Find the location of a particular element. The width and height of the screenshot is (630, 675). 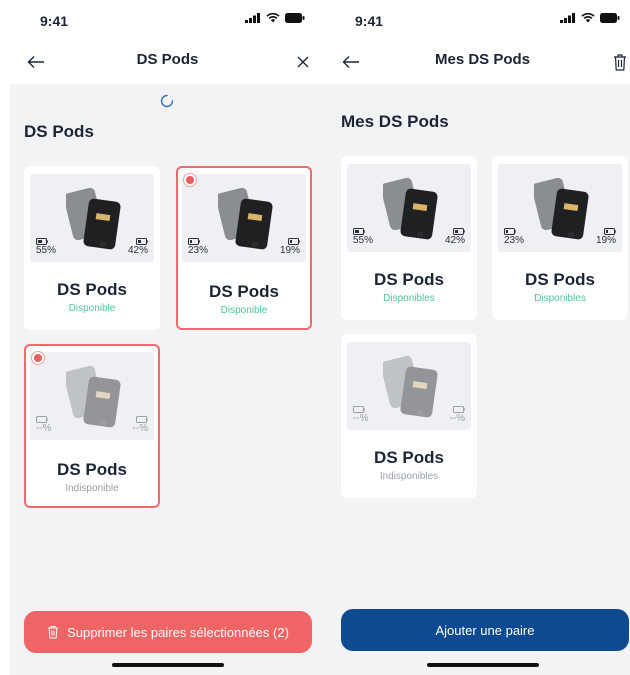

add-pair-label: Ajouter une paire is located at coordinates (485, 630).